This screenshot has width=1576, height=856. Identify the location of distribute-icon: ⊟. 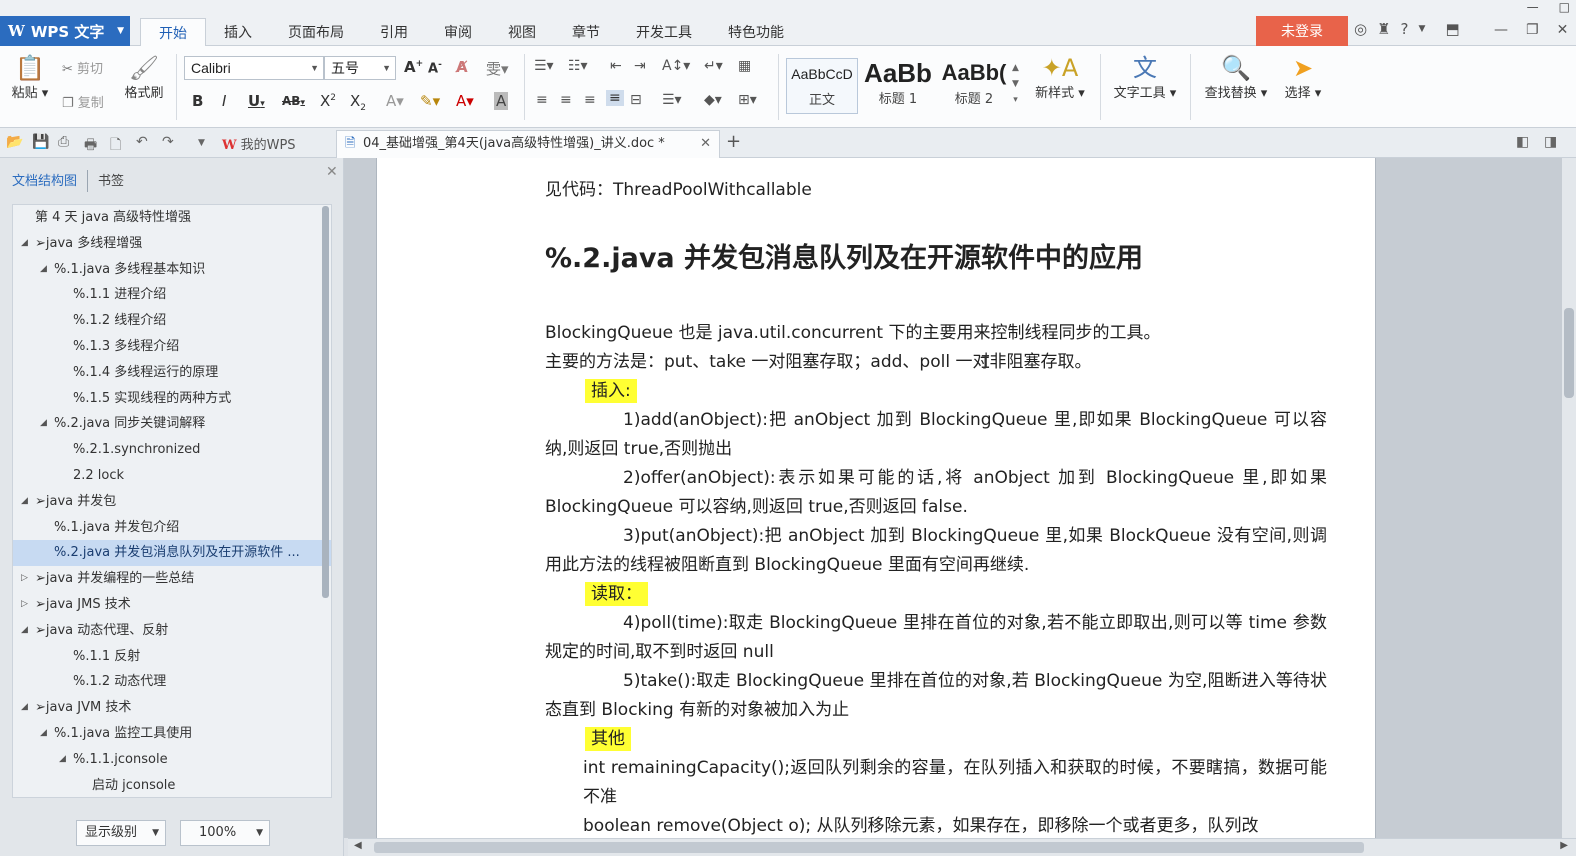
(636, 100).